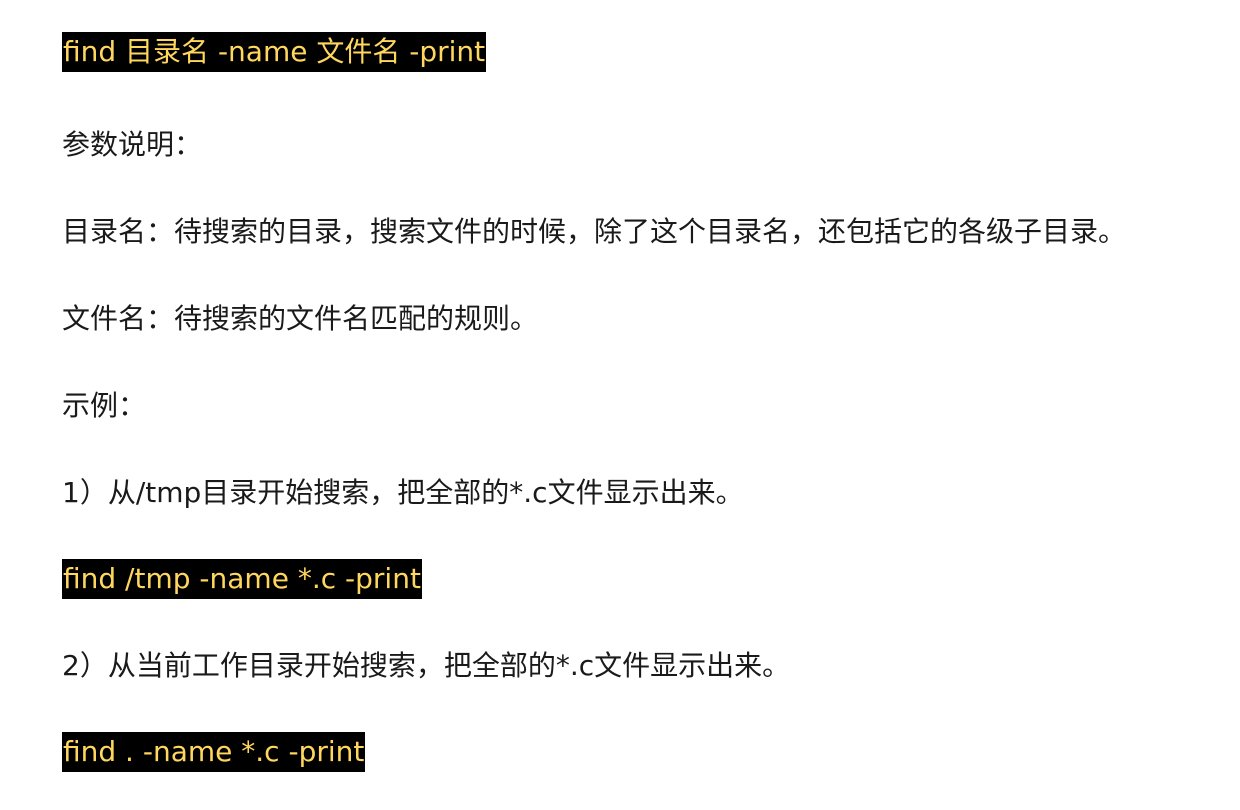  What do you see at coordinates (403, 492) in the screenshot?
I see `paragraph-example-1: 1）从/tmp目录开始搜索，把全部的*.c文件显示出来。` at bounding box center [403, 492].